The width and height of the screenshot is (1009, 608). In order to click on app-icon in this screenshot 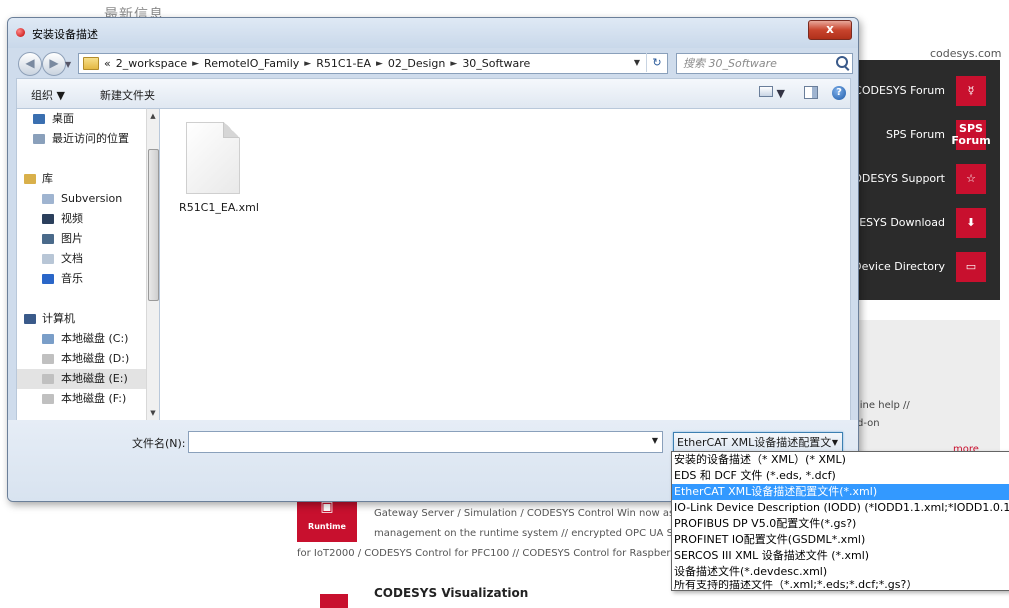, I will do `click(20, 32)`.